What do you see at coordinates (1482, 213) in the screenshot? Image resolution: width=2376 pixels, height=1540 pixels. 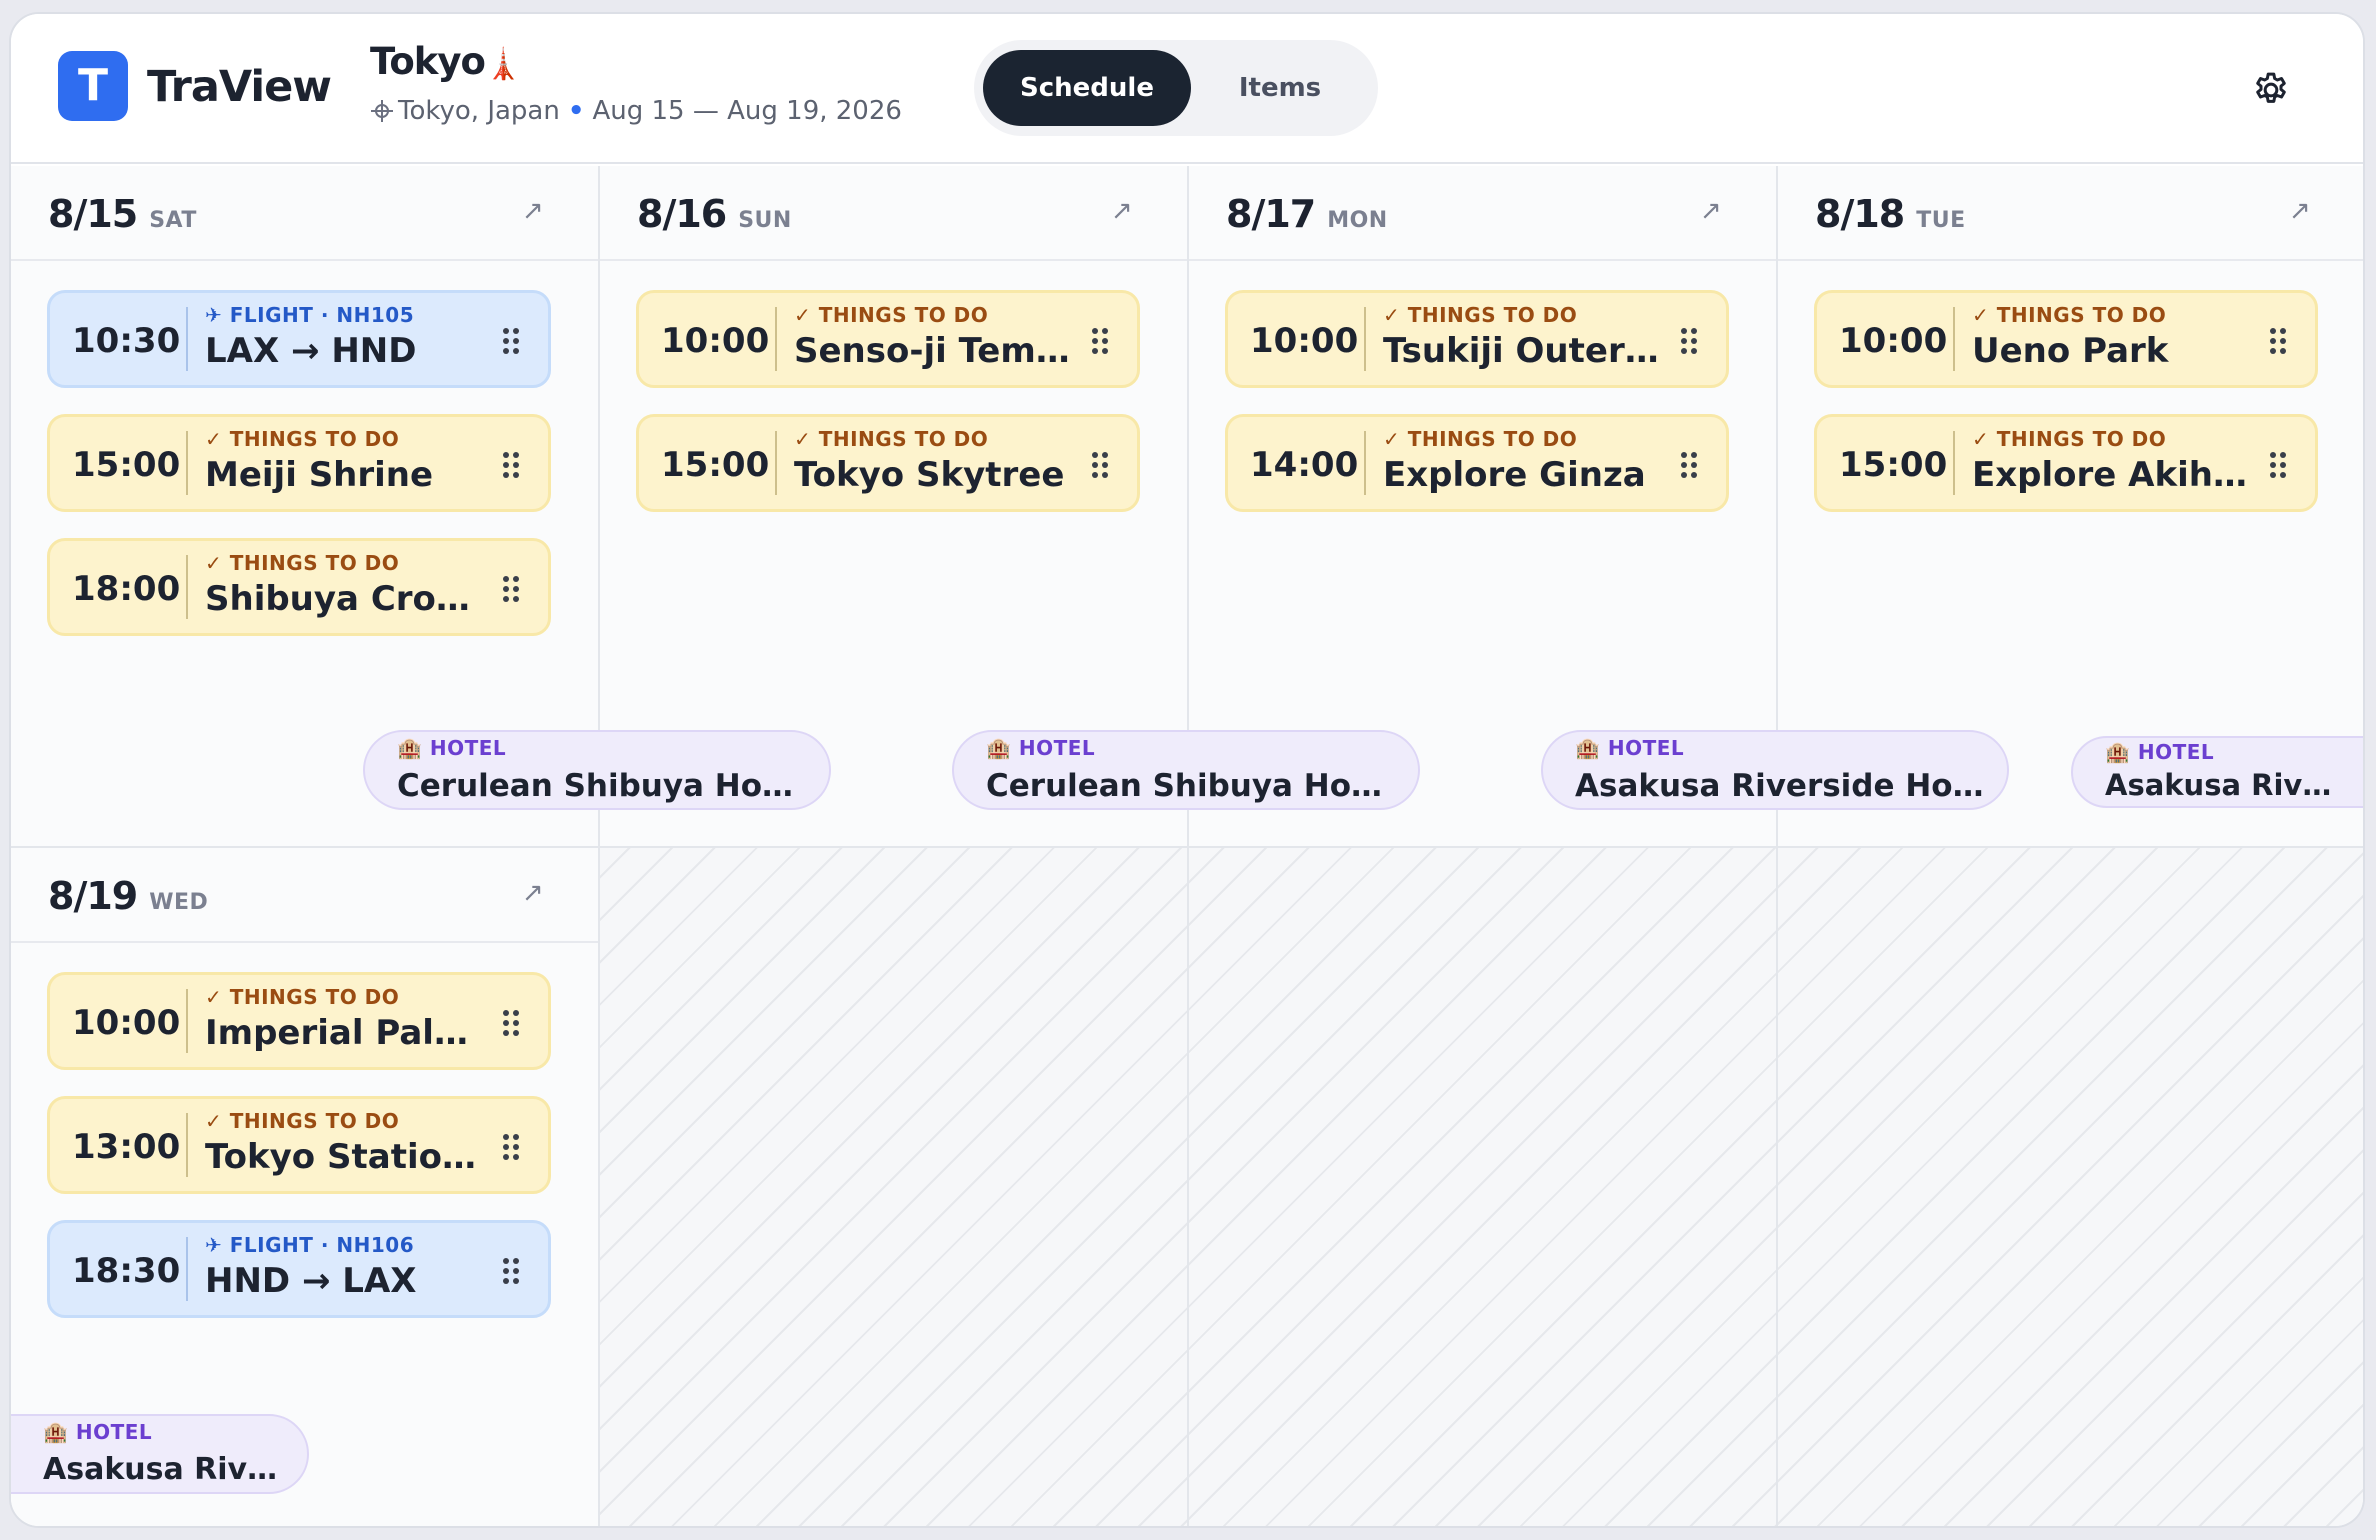 I see `day-header-8-17: 8/17 MON ↗` at bounding box center [1482, 213].